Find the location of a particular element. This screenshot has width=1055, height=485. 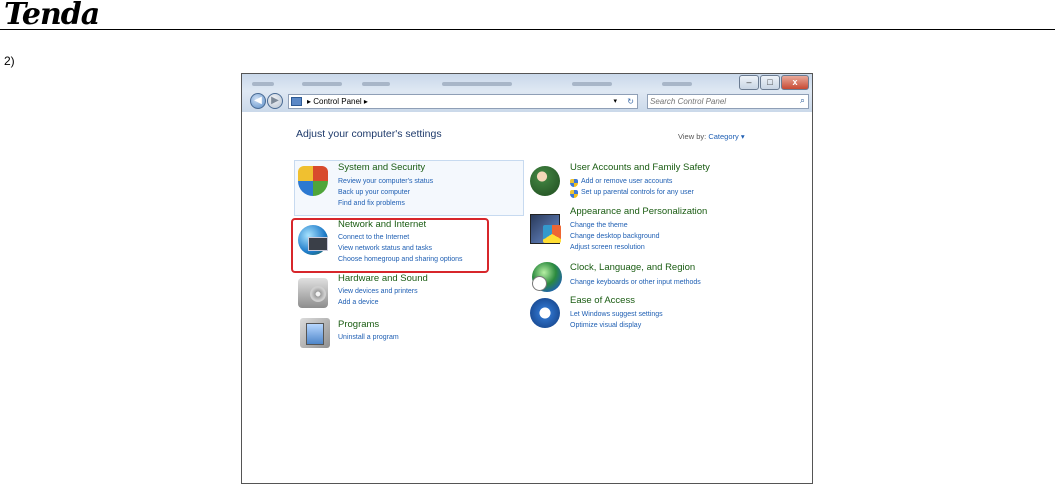

link-connect-internet: Connect to the Internet is located at coordinates (373, 237).